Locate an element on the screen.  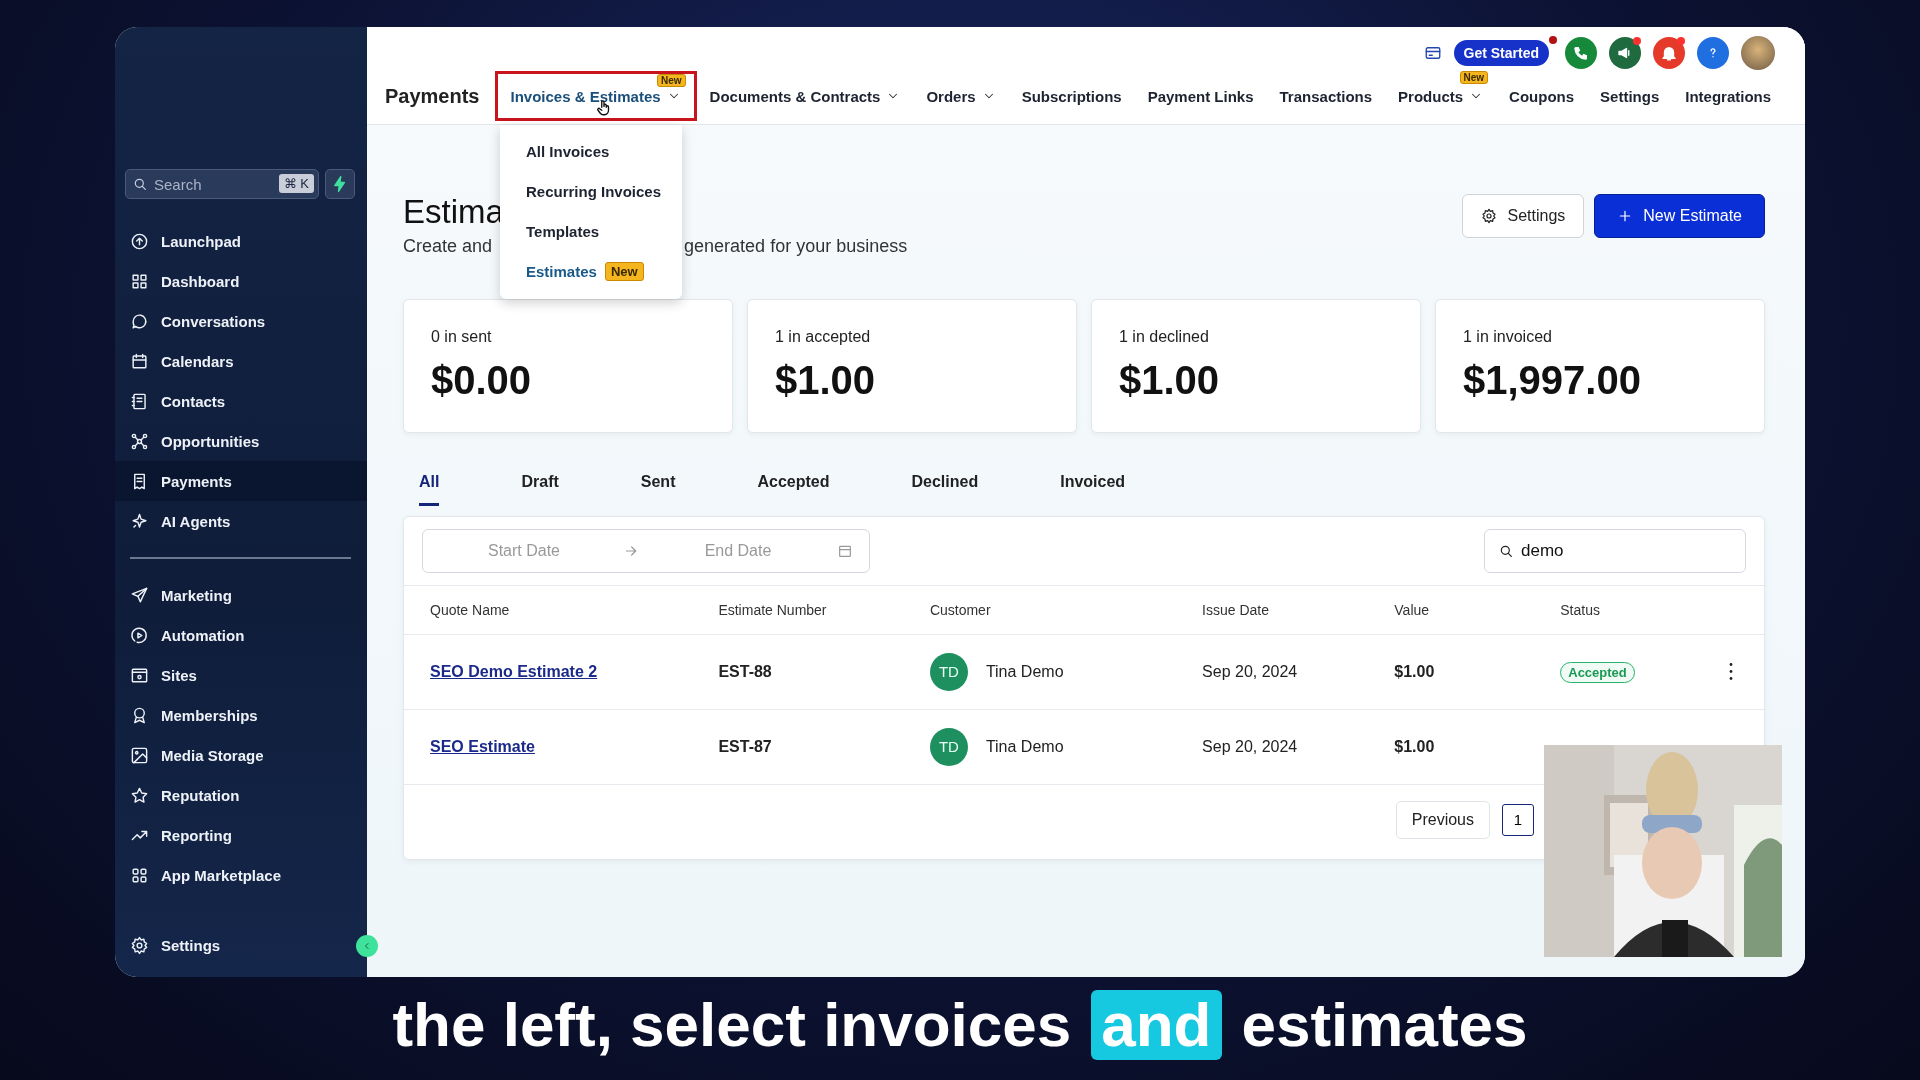
sidebar-item: Marketing is located at coordinates (246, 595).